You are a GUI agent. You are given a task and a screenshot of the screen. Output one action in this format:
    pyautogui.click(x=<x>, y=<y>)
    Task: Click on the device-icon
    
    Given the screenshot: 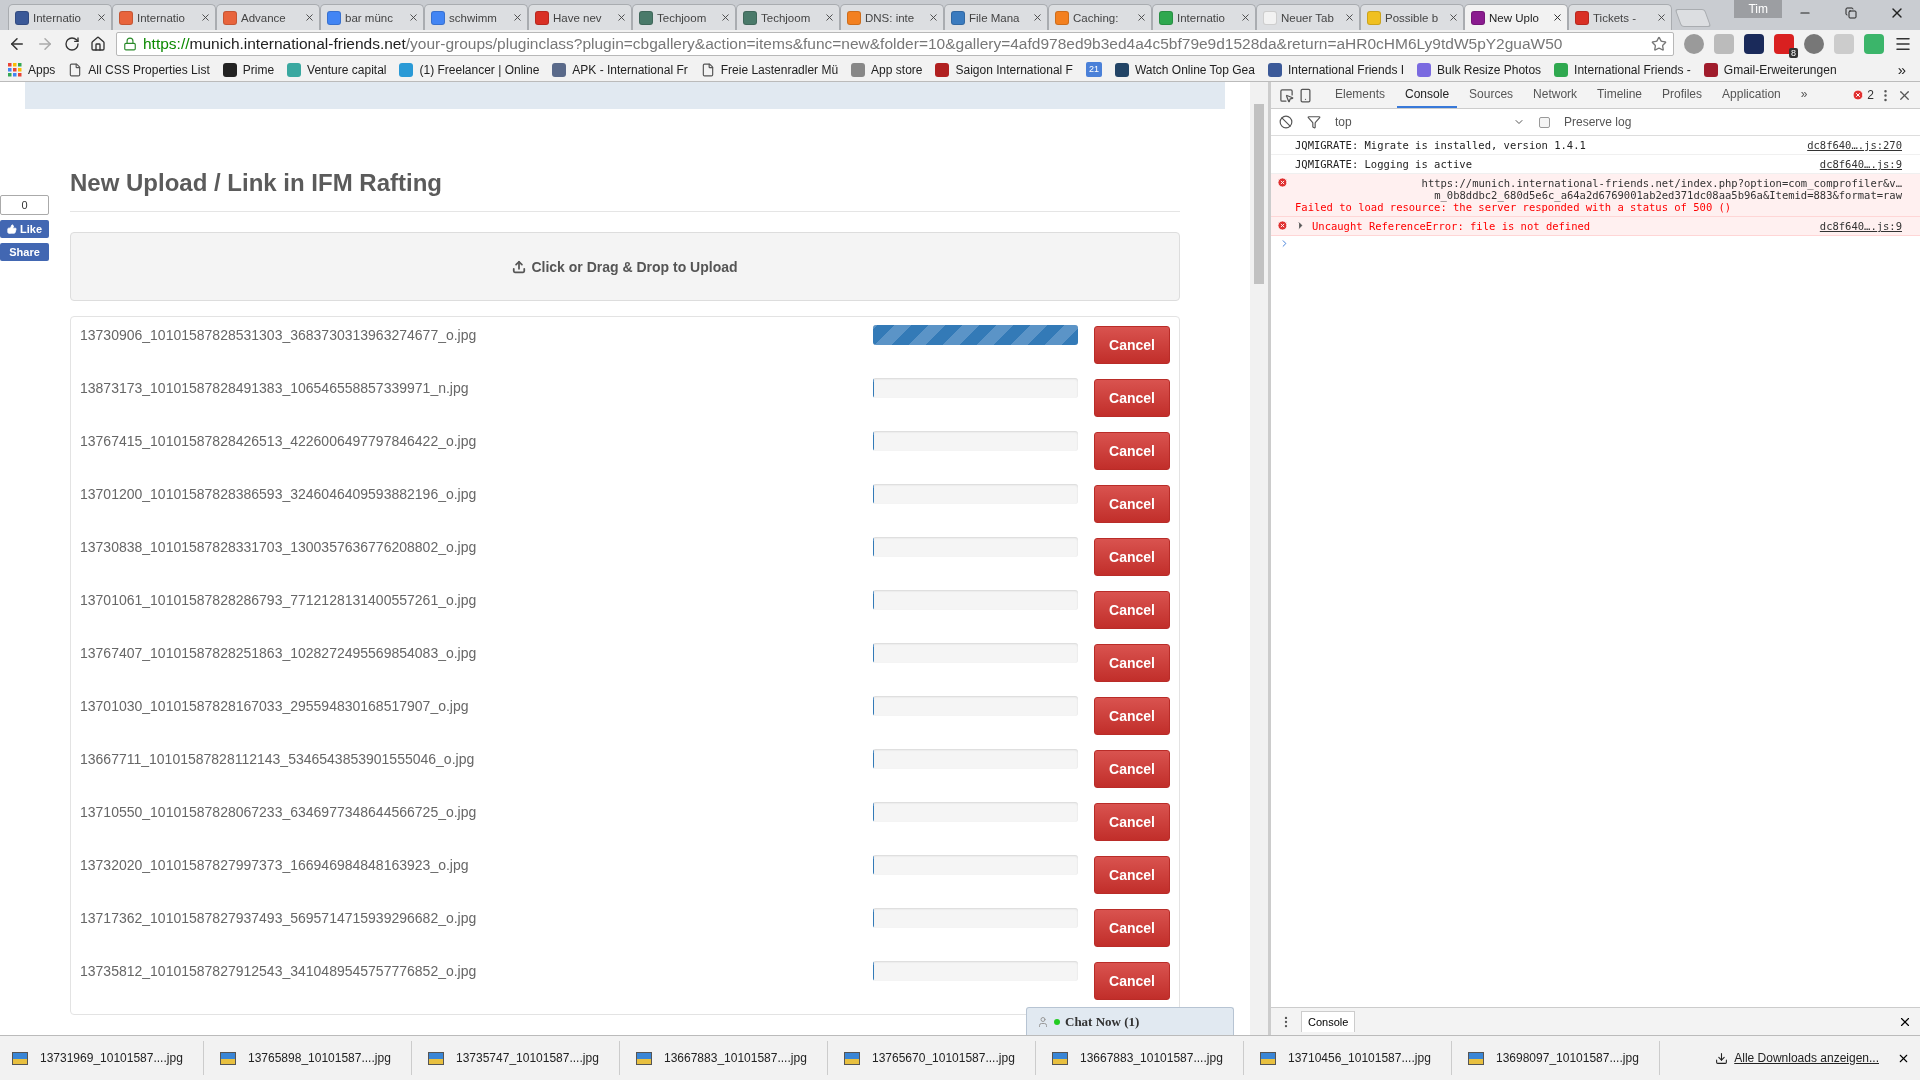 What is the action you would take?
    pyautogui.click(x=1305, y=95)
    